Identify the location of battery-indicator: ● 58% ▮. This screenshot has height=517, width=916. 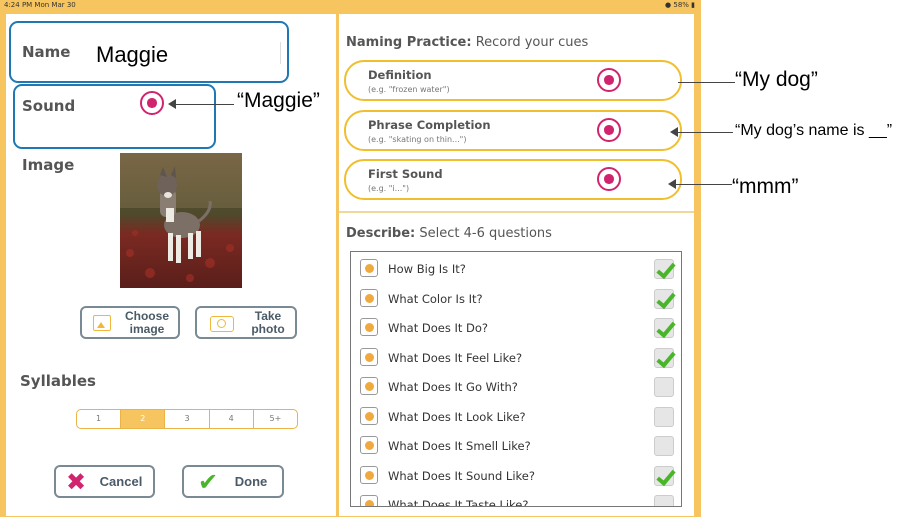
(680, 5).